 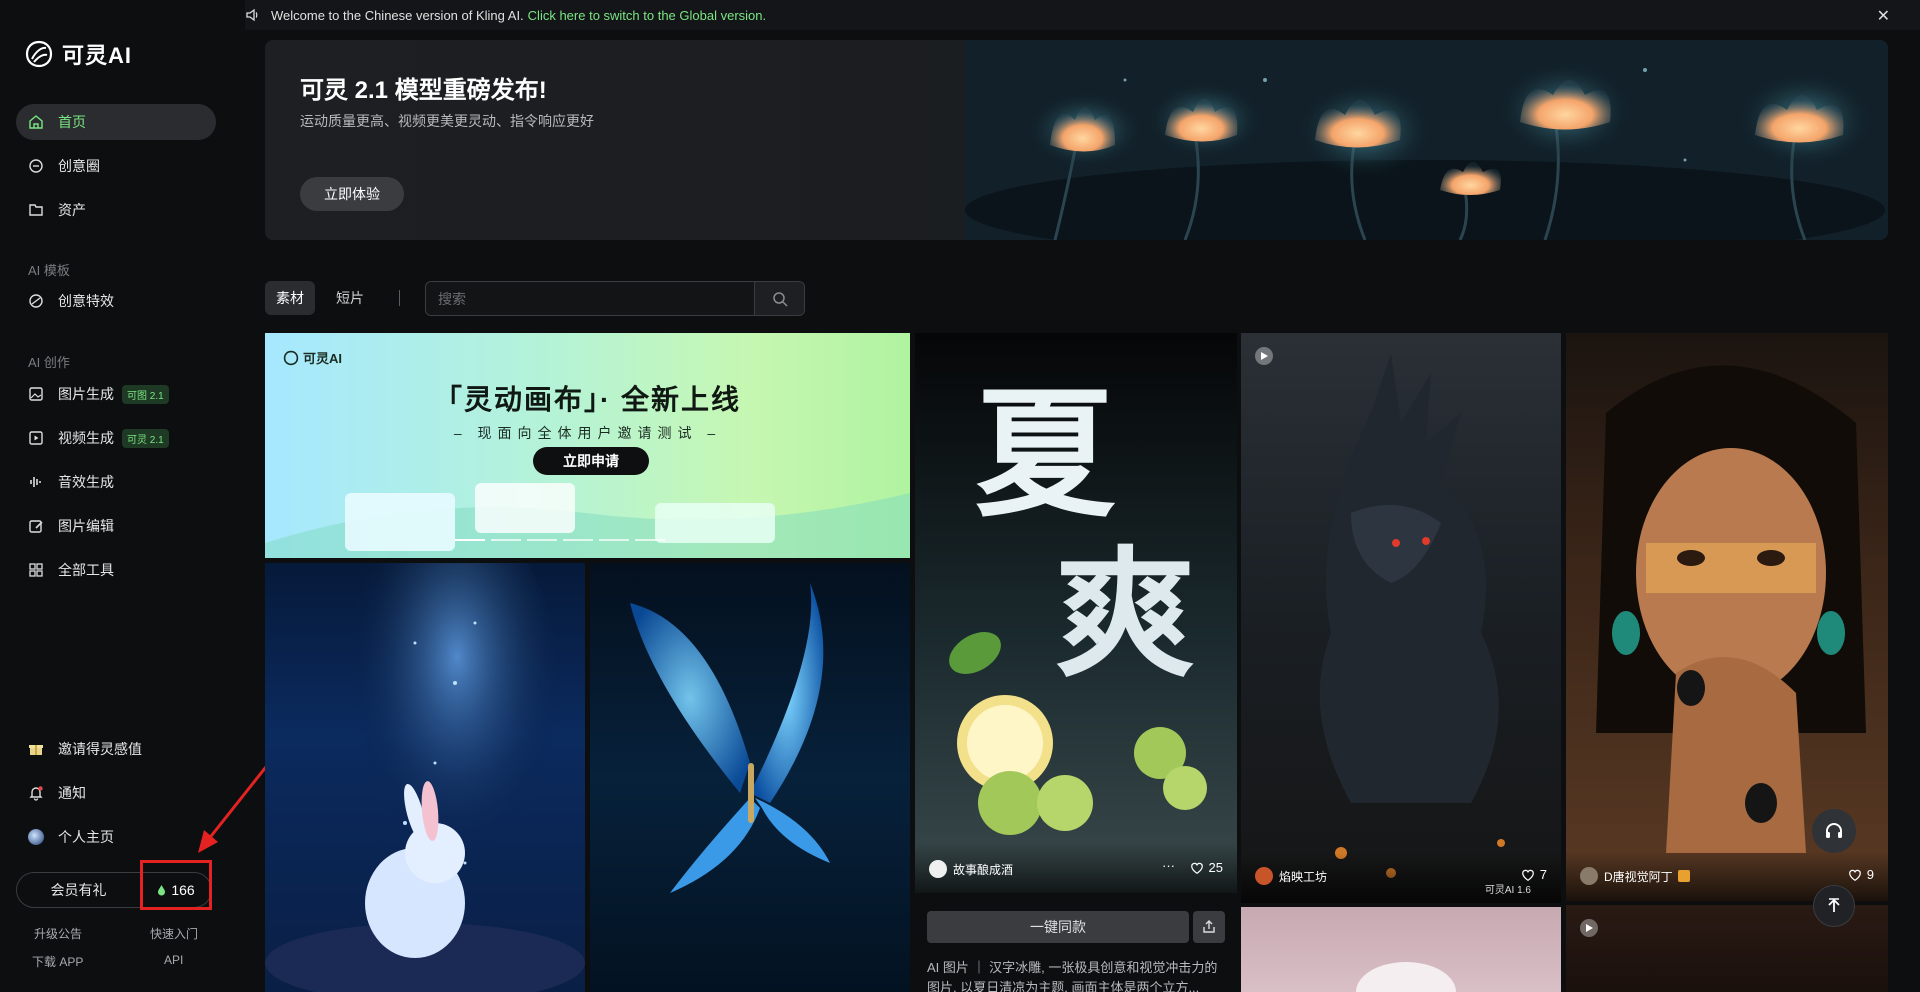 What do you see at coordinates (86, 837) in the screenshot?
I see `sidebar-item-label: 个人主页` at bounding box center [86, 837].